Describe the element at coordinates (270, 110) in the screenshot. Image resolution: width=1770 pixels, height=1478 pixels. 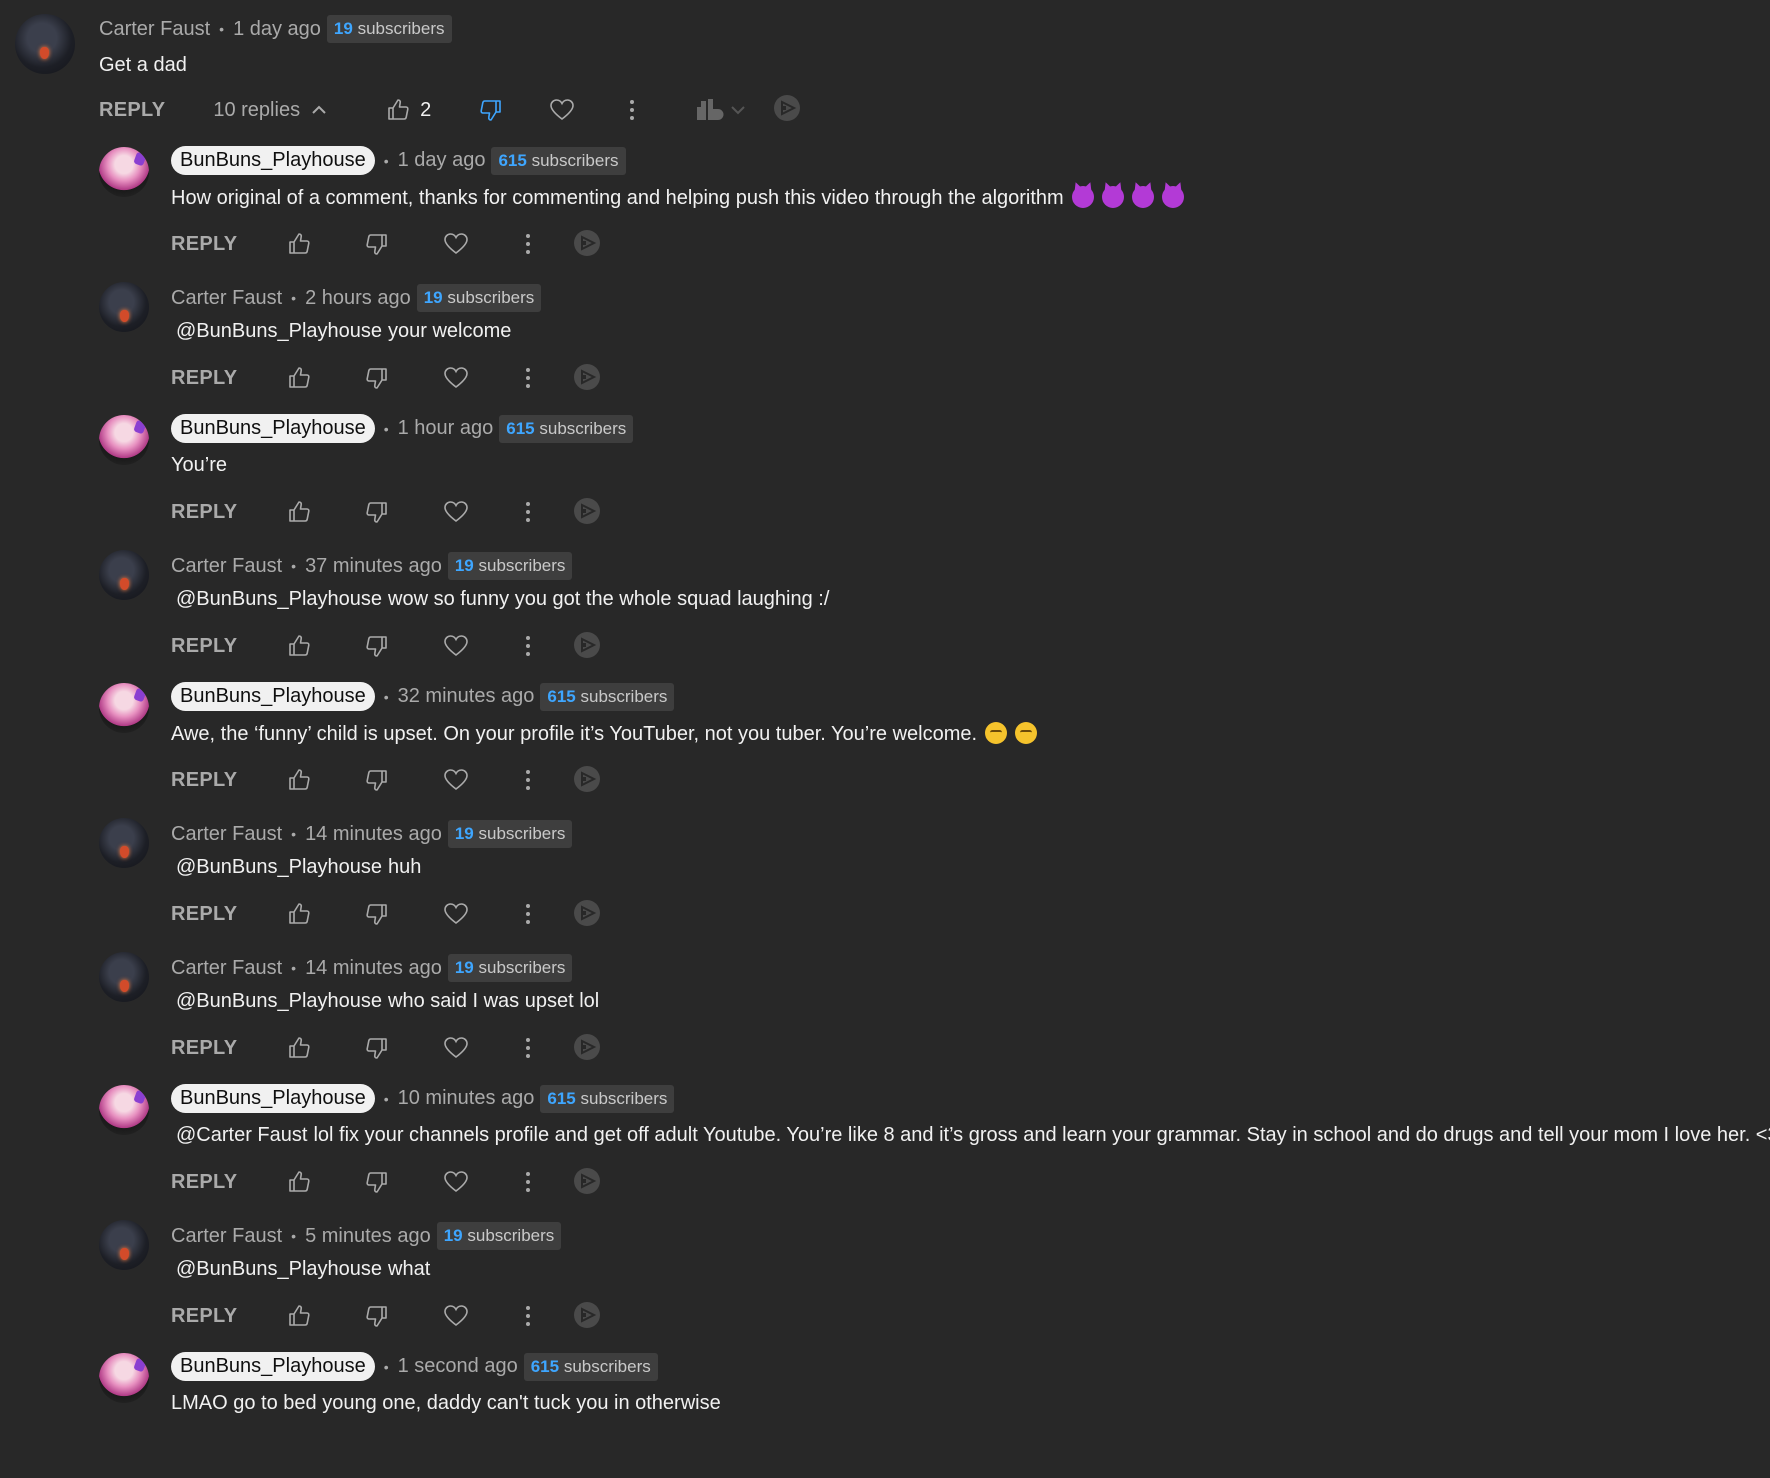
I see `replies-toggle: 10 replies` at that location.